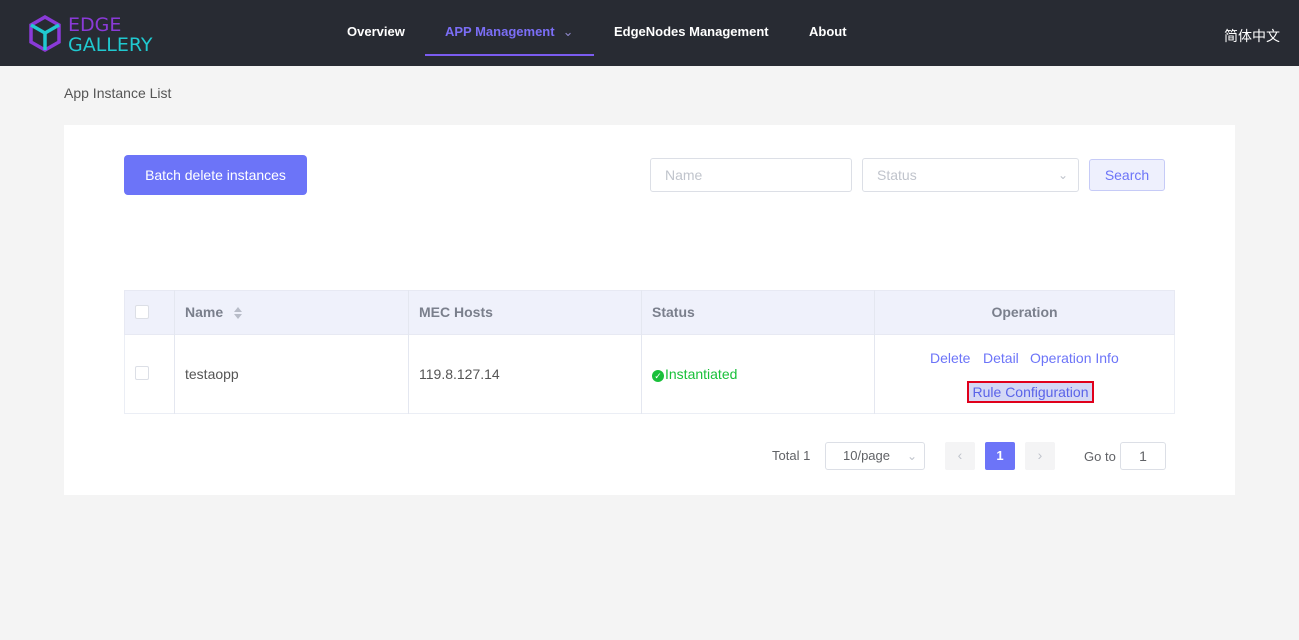 This screenshot has height=640, width=1299. What do you see at coordinates (866, 455) in the screenshot?
I see `page-size-value: 10/page` at bounding box center [866, 455].